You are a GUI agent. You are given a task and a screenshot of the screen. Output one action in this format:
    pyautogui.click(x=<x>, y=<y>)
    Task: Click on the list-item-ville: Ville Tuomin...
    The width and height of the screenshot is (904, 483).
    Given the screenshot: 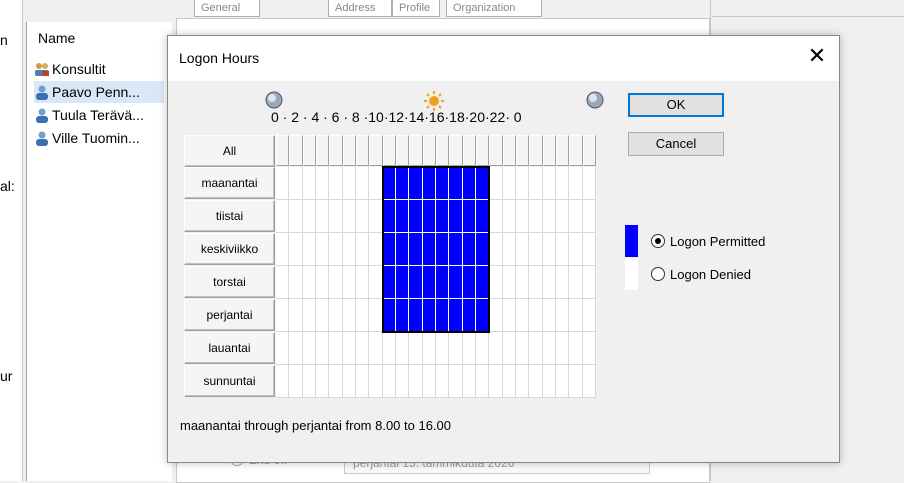 What is the action you would take?
    pyautogui.click(x=87, y=138)
    